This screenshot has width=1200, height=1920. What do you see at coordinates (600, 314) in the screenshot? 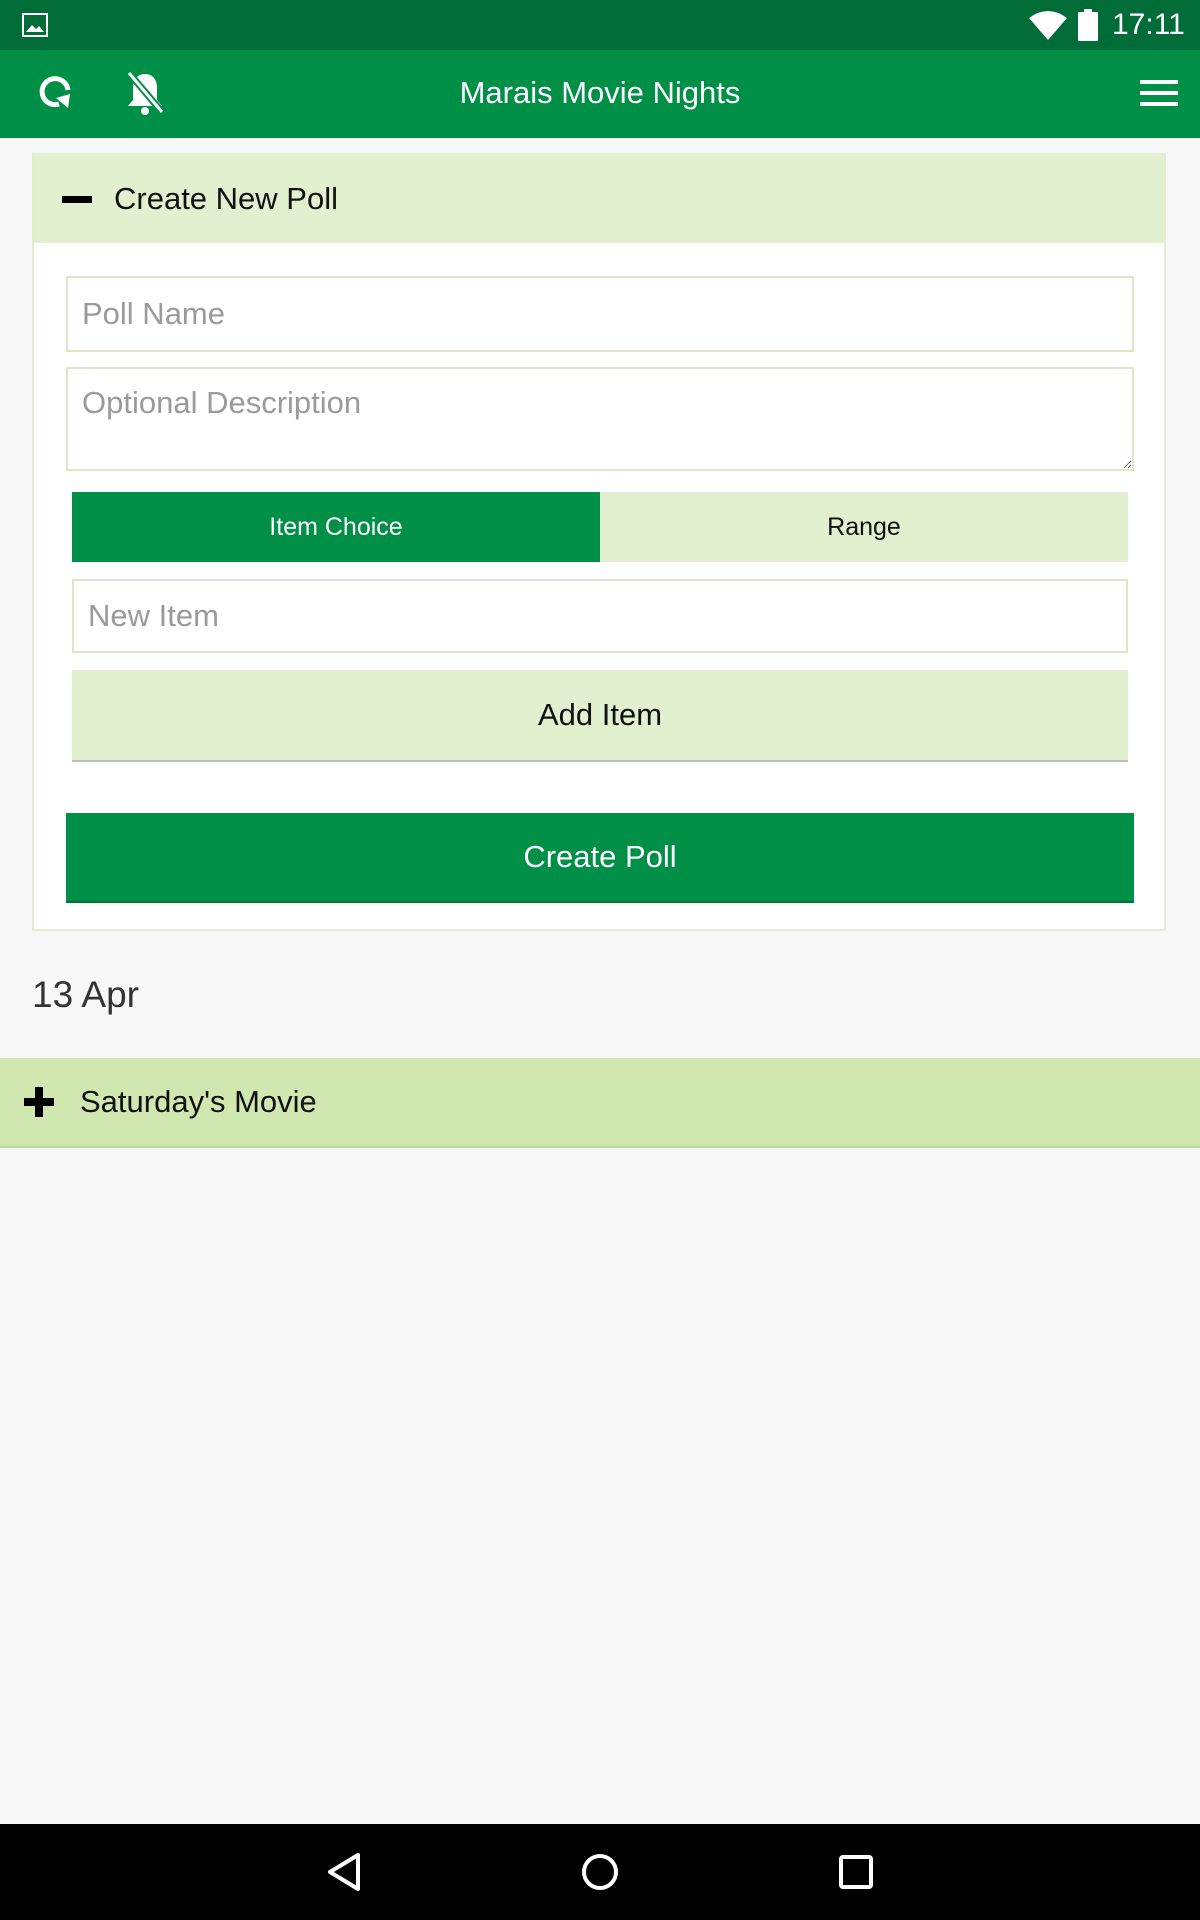
I see `poll-name-input` at bounding box center [600, 314].